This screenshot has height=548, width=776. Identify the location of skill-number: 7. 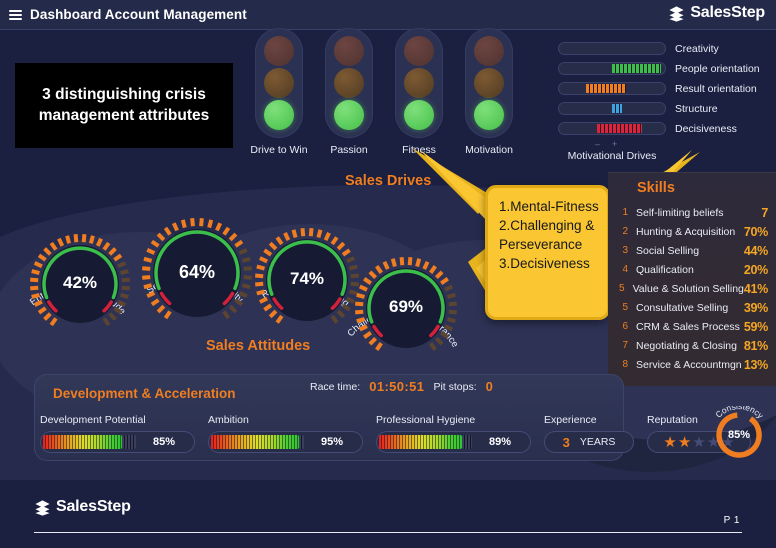
(625, 345).